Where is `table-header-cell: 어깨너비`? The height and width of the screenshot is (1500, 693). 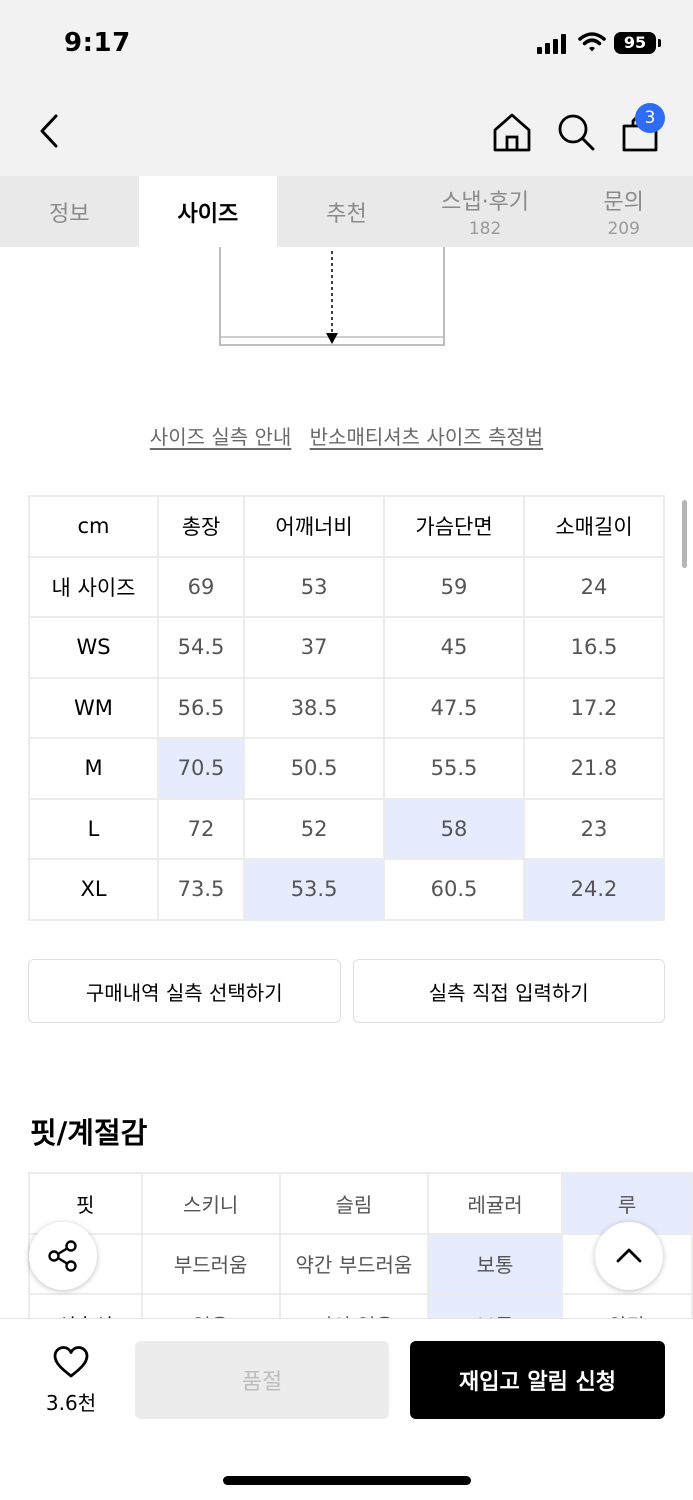
table-header-cell: 어깨너비 is located at coordinates (314, 526).